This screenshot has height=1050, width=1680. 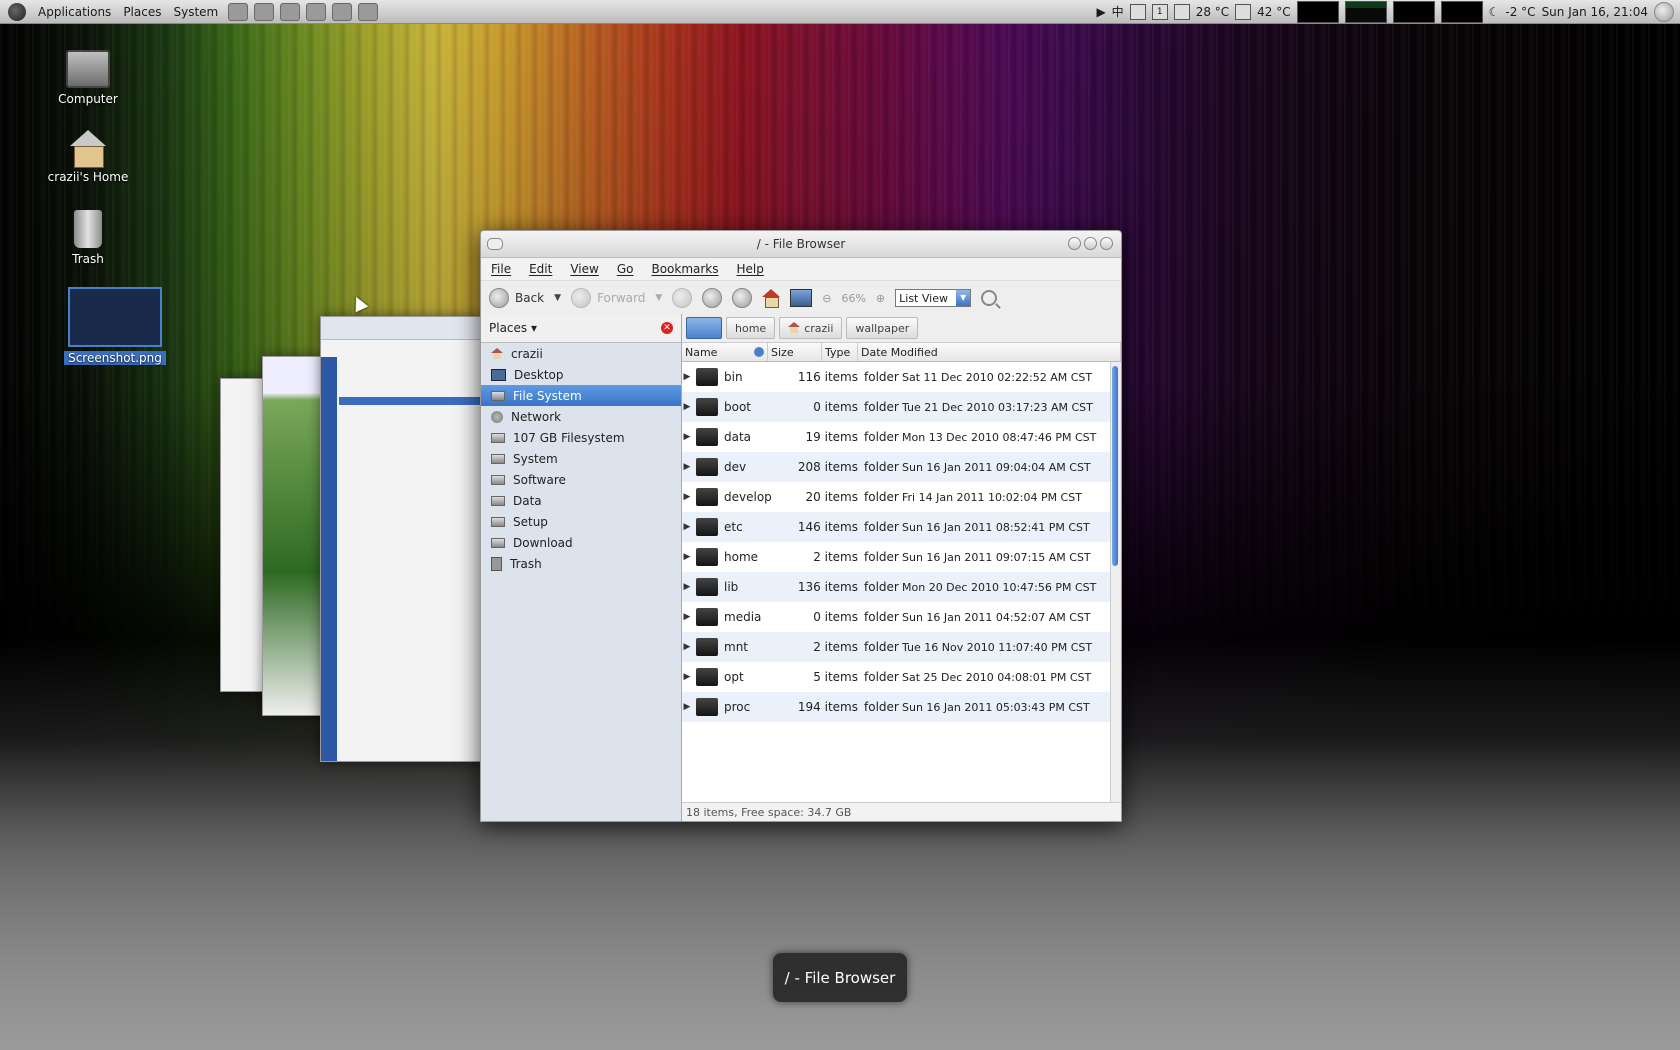 What do you see at coordinates (17, 11) in the screenshot?
I see `distro-logo-icon` at bounding box center [17, 11].